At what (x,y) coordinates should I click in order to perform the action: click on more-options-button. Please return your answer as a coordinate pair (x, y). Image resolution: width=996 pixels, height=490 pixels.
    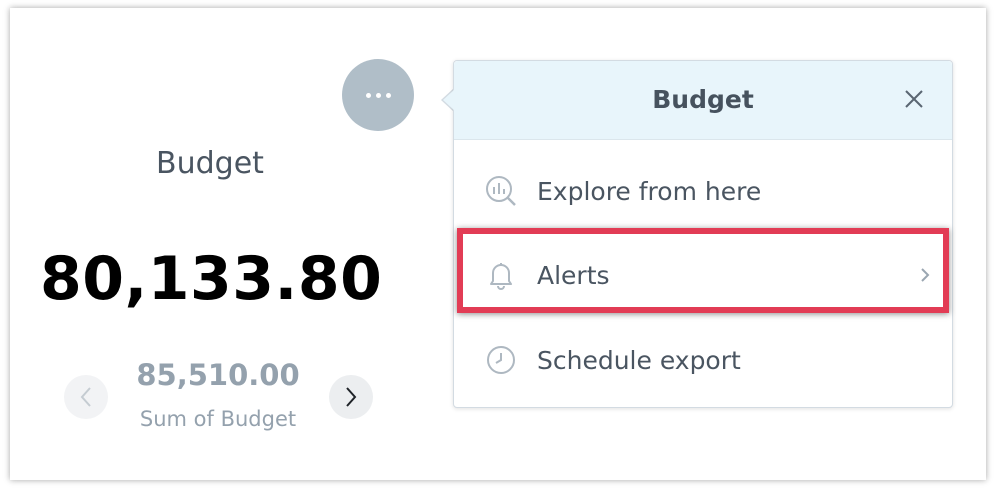
    Looking at the image, I should click on (378, 95).